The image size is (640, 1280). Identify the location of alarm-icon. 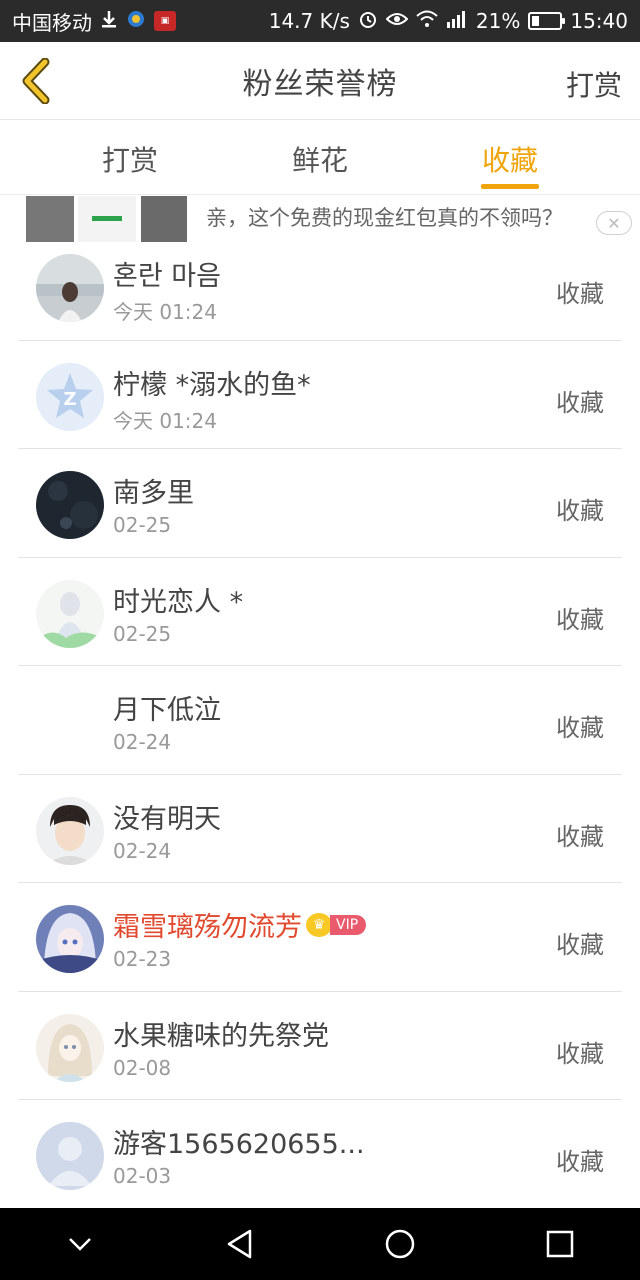
(368, 21).